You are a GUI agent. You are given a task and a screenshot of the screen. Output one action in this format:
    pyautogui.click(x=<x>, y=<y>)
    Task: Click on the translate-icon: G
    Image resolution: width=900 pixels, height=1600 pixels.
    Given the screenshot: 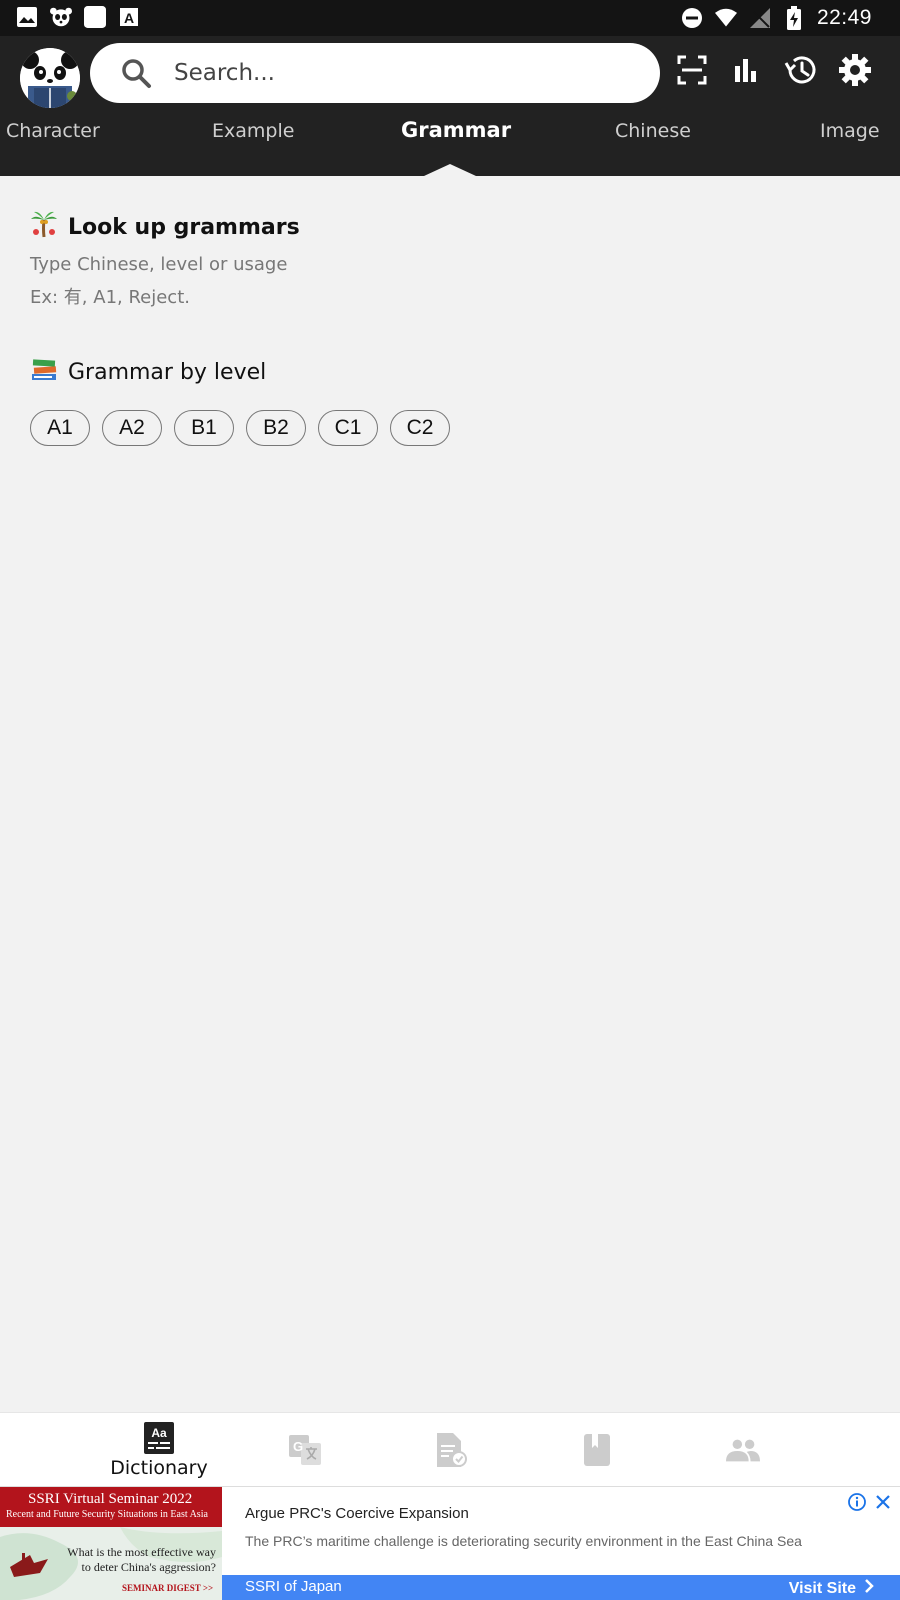 What is the action you would take?
    pyautogui.click(x=305, y=1450)
    